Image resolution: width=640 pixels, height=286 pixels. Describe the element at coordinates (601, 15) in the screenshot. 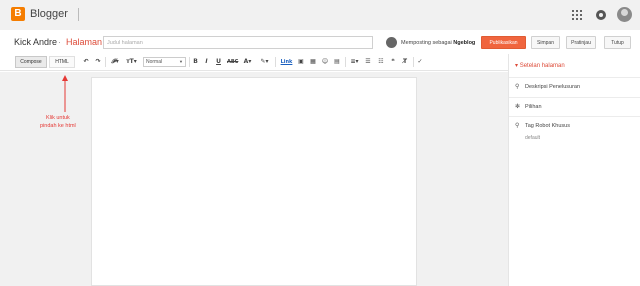

I see `notifications-icon` at that location.